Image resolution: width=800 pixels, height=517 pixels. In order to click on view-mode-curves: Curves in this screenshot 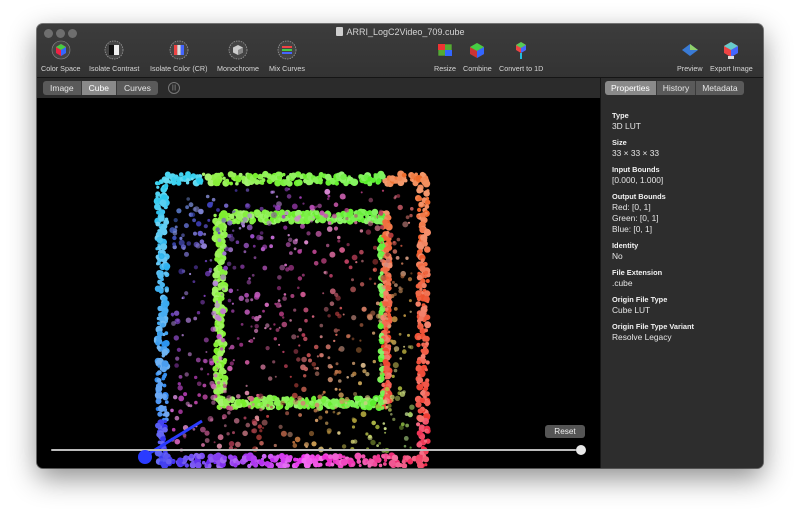, I will do `click(137, 88)`.